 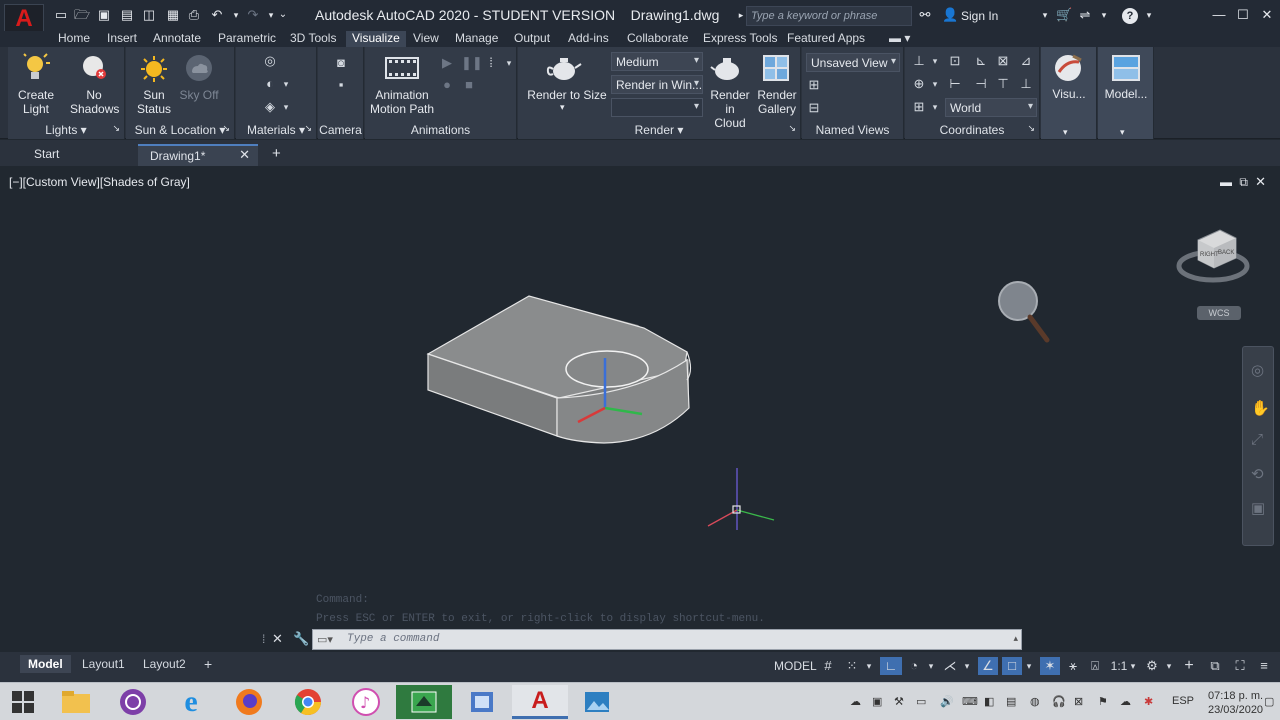 What do you see at coordinates (567, 95) in the screenshot?
I see `render-to-size-button: Render to Size` at bounding box center [567, 95].